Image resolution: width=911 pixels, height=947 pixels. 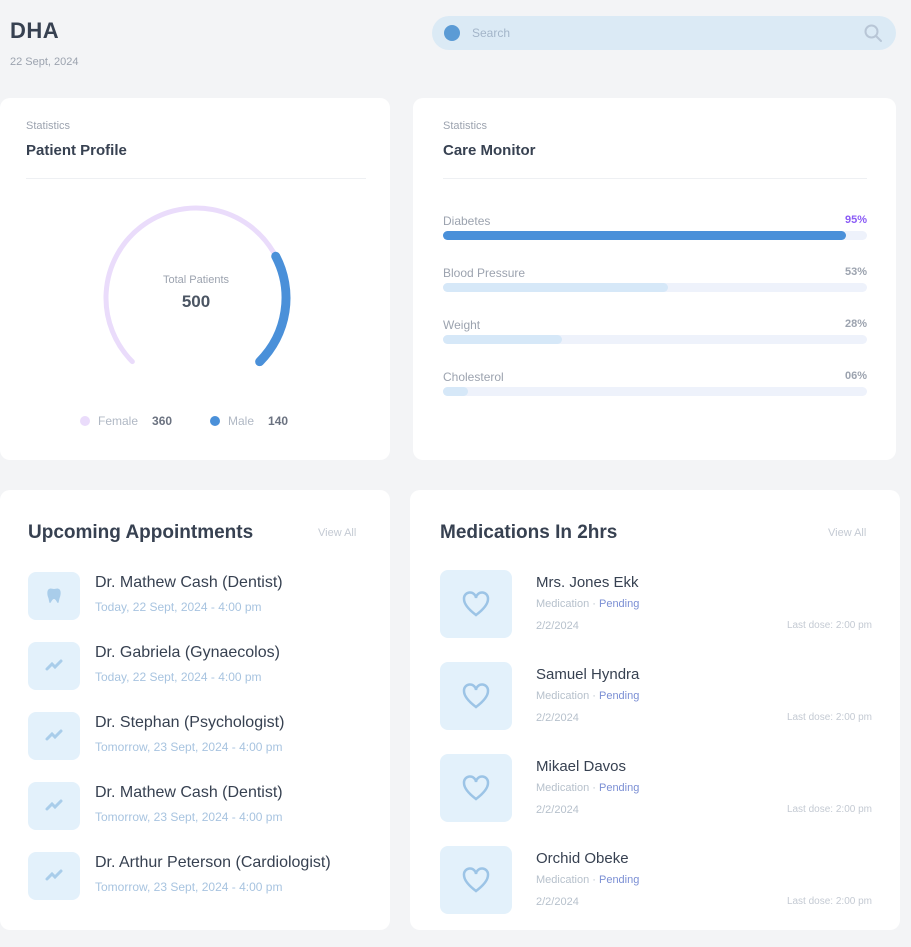 I want to click on medications-view-all-link: View All, so click(x=847, y=533).